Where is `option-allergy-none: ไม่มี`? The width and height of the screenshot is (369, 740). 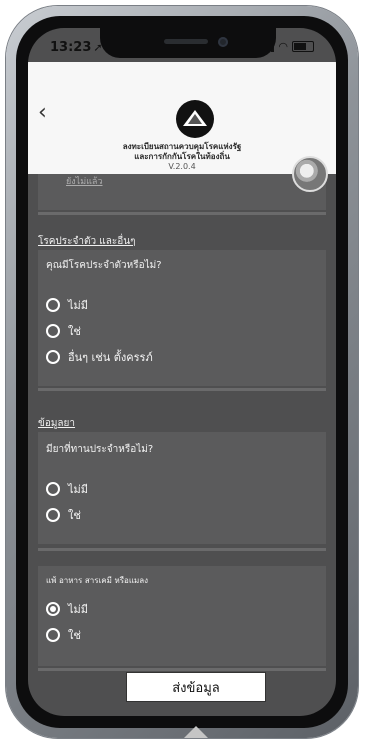 option-allergy-none: ไม่มี is located at coordinates (67, 609).